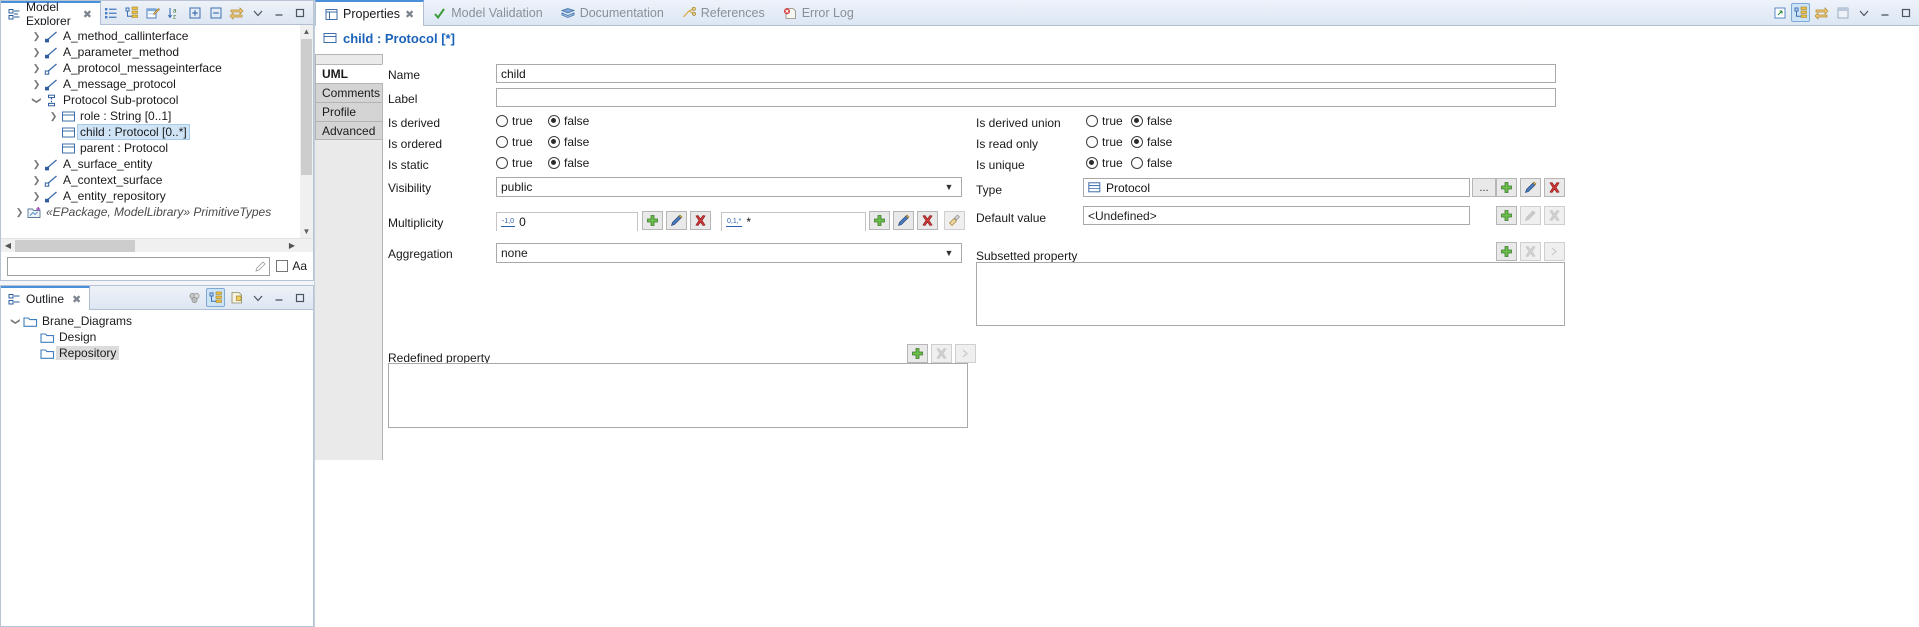 This screenshot has height=627, width=1919. Describe the element at coordinates (306, 31) in the screenshot. I see `scroll-up-icon: ▲` at that location.